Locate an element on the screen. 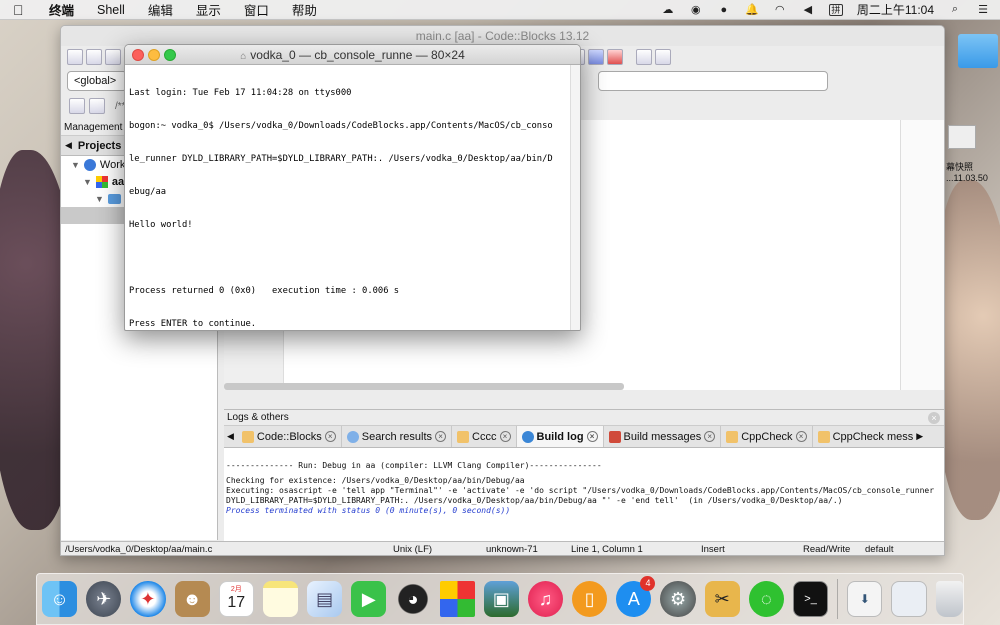  status-eol: Unix (LF) is located at coordinates (413, 549).